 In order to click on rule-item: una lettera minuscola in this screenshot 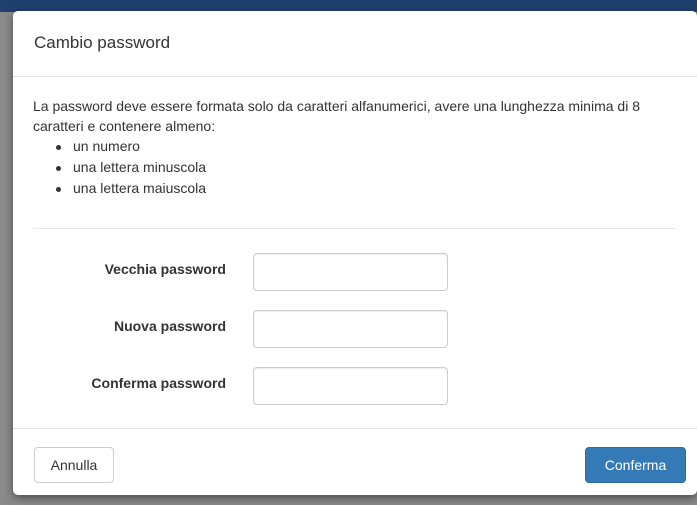, I will do `click(366, 167)`.